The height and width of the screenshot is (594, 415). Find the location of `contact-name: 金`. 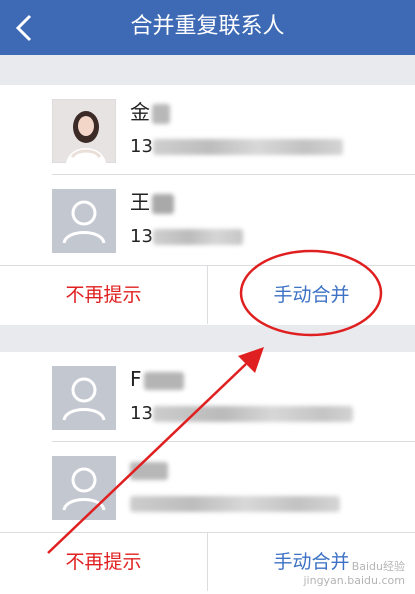

contact-name: 金 is located at coordinates (150, 112).